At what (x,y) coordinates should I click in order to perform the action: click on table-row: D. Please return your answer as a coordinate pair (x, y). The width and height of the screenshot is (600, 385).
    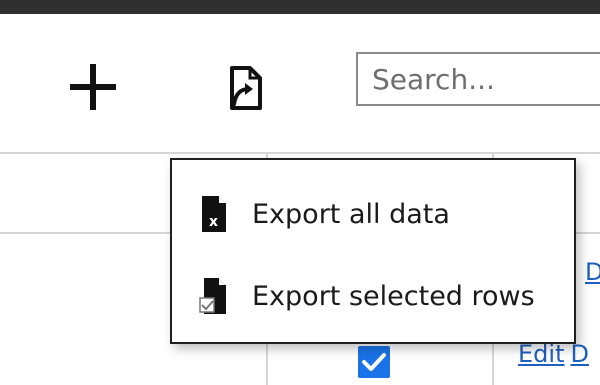
    Looking at the image, I should click on (592, 272).